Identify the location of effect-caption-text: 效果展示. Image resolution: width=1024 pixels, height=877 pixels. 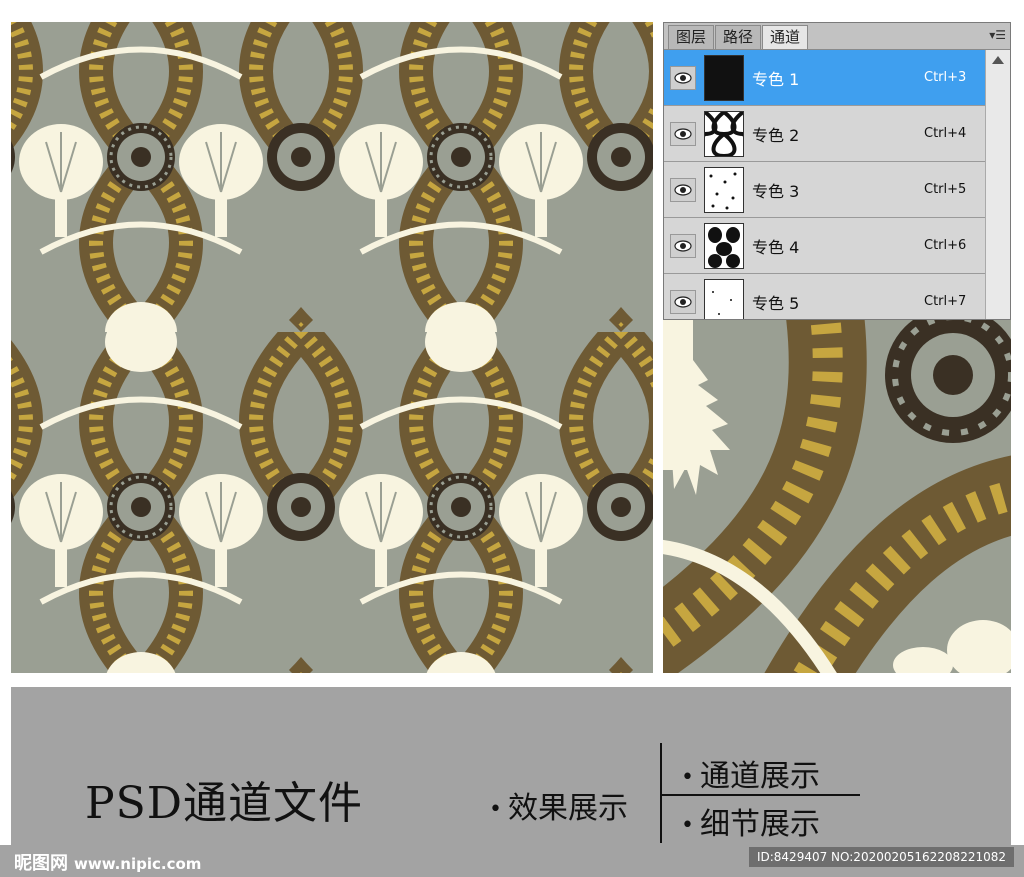
(567, 808).